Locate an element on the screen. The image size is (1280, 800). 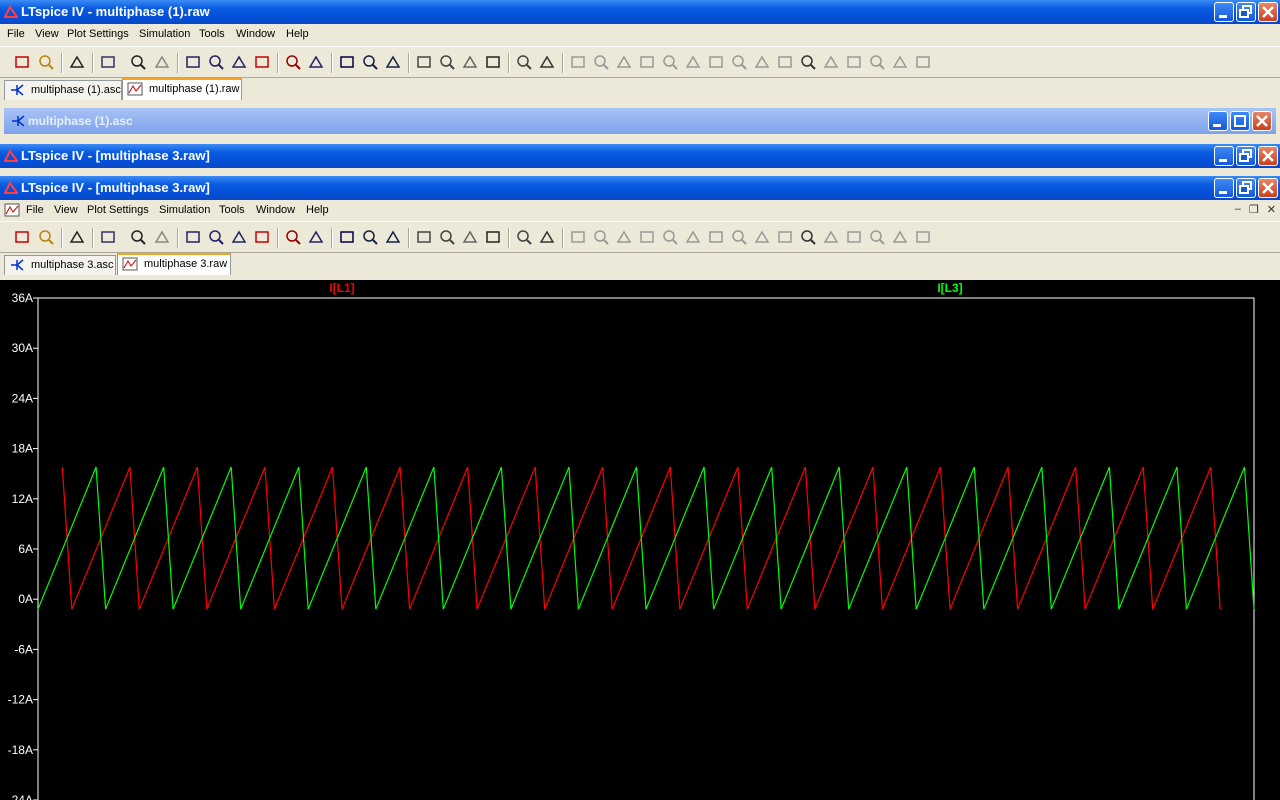
rotate-icon is located at coordinates (854, 237).